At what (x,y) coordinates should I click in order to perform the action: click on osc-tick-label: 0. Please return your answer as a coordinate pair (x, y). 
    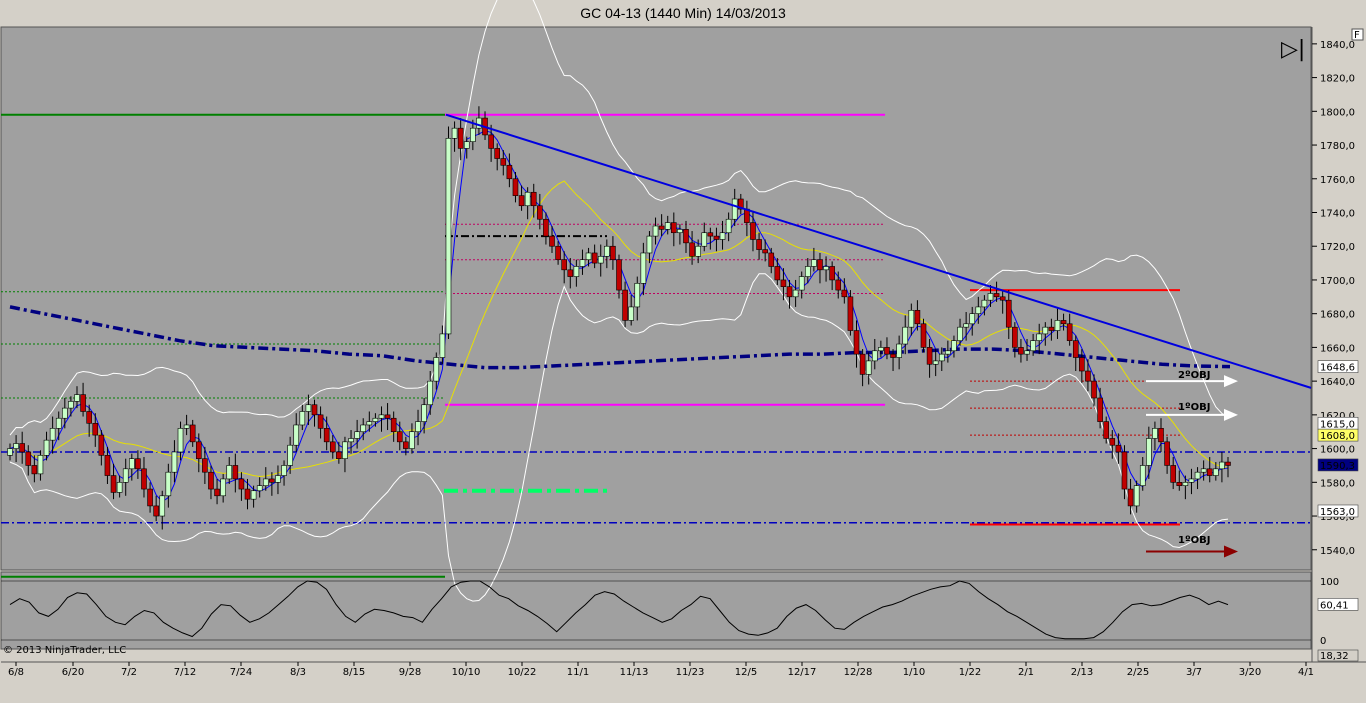
    Looking at the image, I should click on (1323, 641).